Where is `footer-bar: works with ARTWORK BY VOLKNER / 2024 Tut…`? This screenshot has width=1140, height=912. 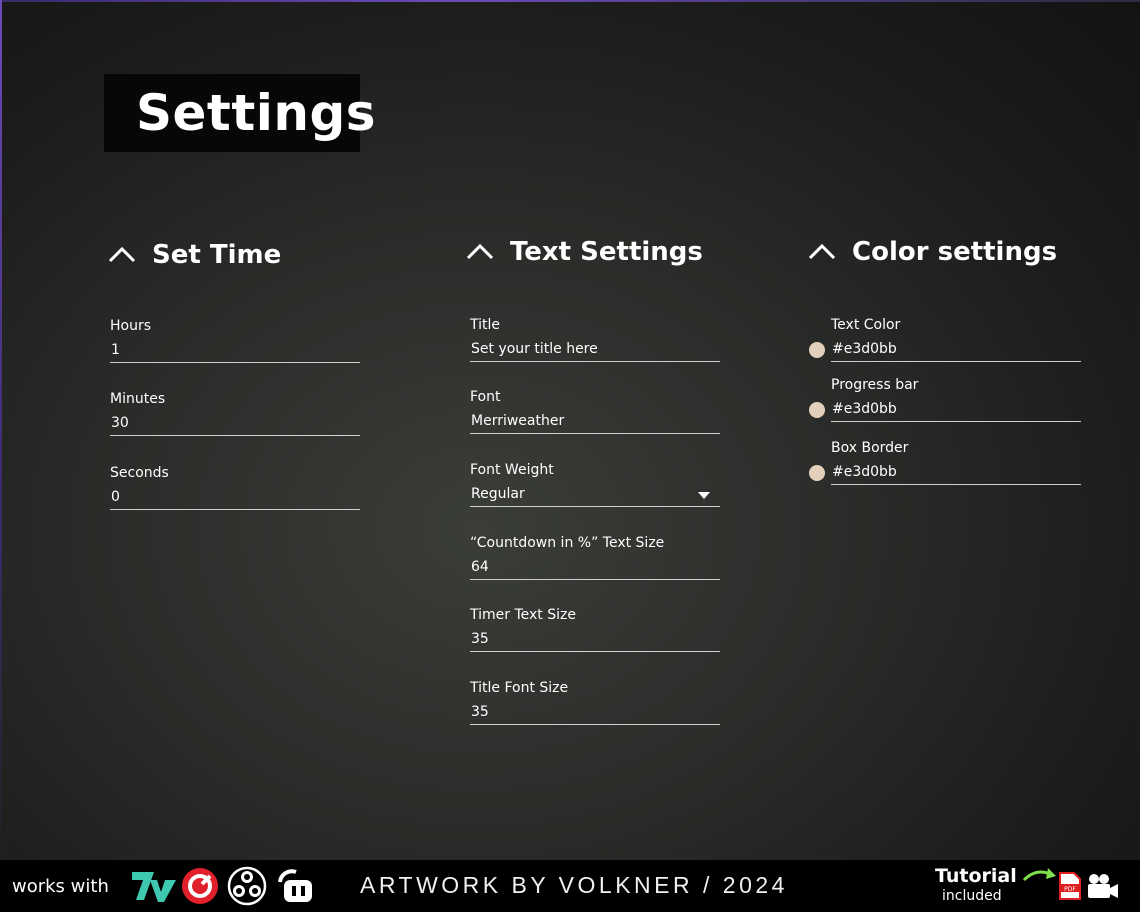
footer-bar: works with ARTWORK BY VOLKNER / 2024 Tut… is located at coordinates (570, 886).